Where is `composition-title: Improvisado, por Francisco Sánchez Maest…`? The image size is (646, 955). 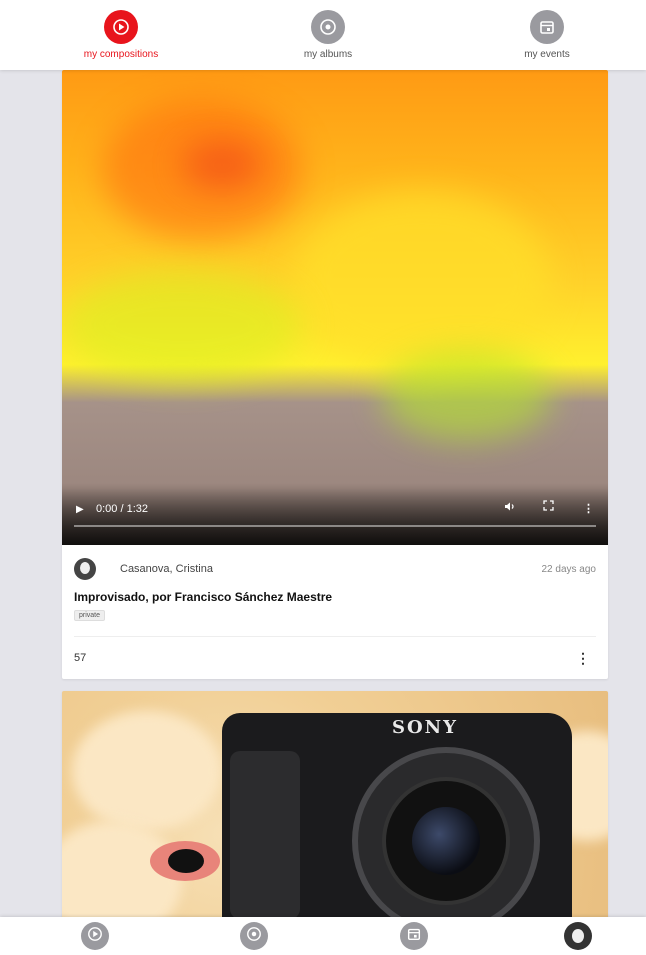
composition-title: Improvisado, por Francisco Sánchez Maest… is located at coordinates (203, 597).